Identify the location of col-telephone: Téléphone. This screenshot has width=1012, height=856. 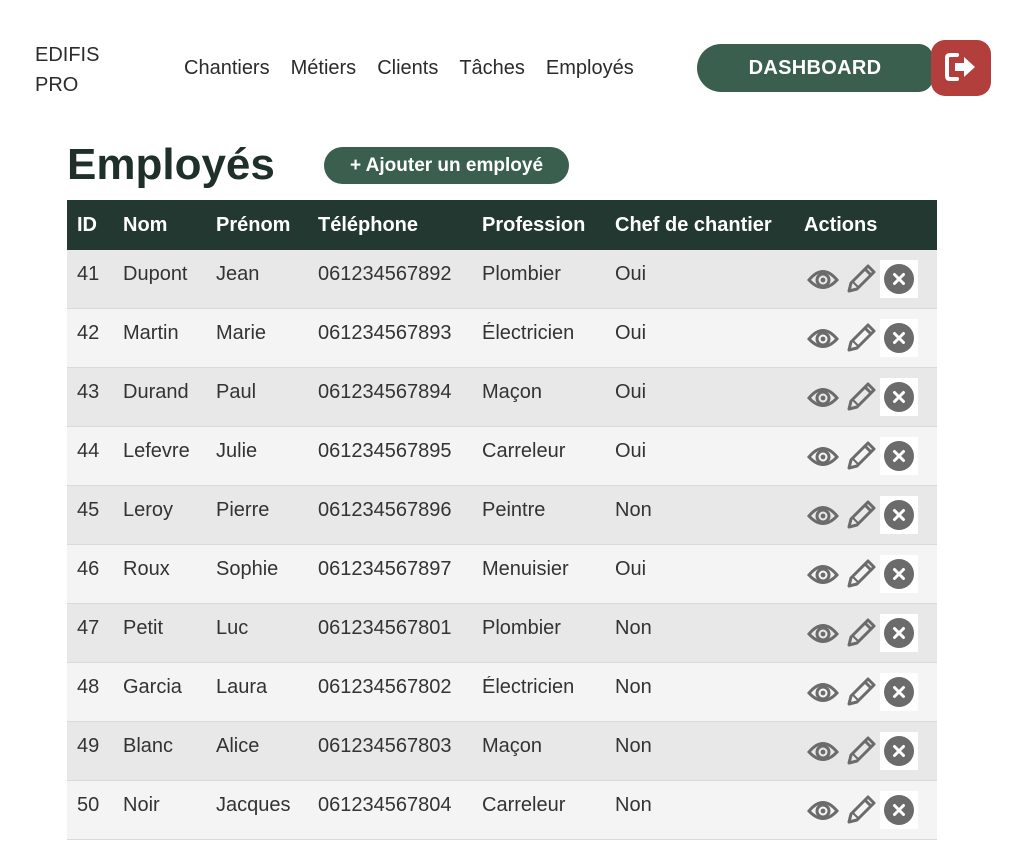
(368, 224).